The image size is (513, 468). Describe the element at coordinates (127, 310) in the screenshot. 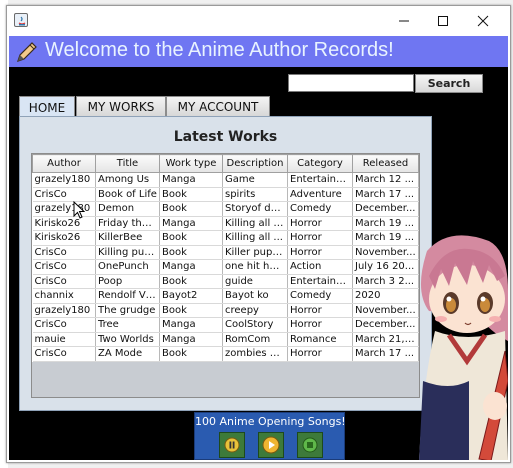

I see `cell-title: The grudge` at that location.